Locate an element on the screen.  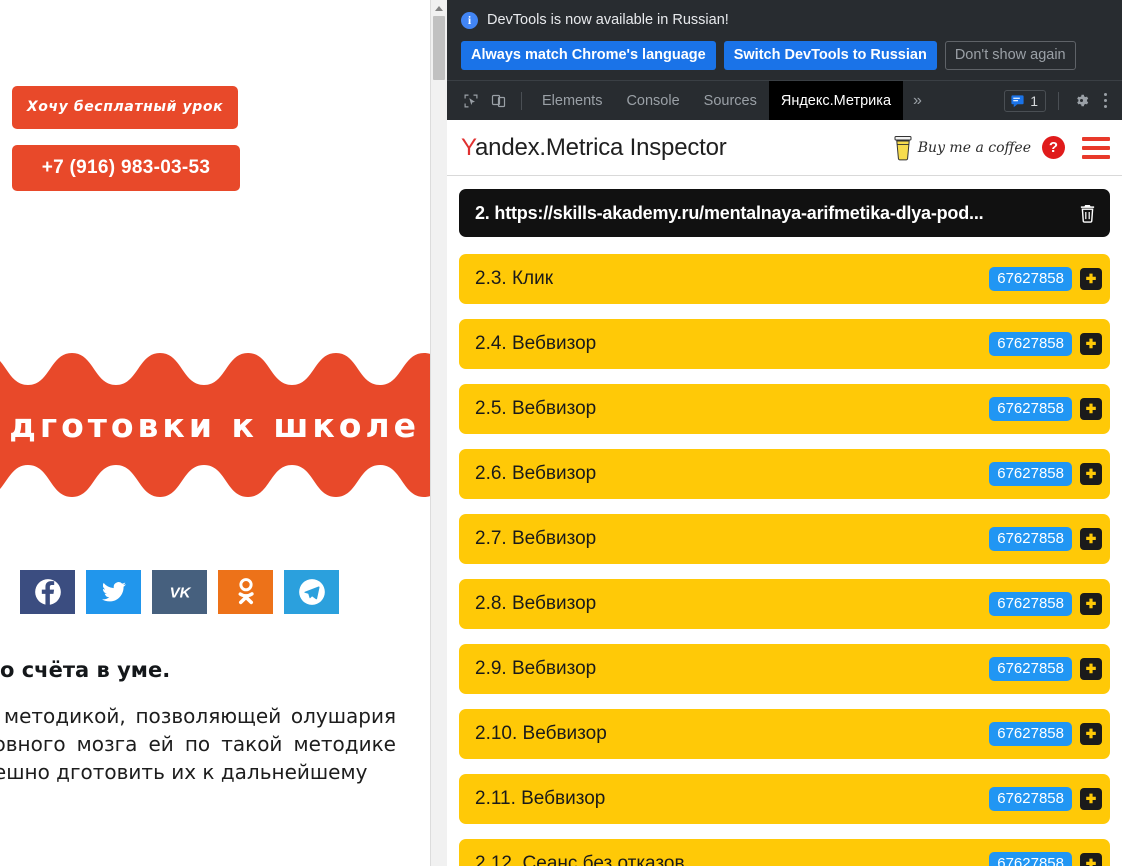
more-tabs-icon: » is located at coordinates (917, 101).